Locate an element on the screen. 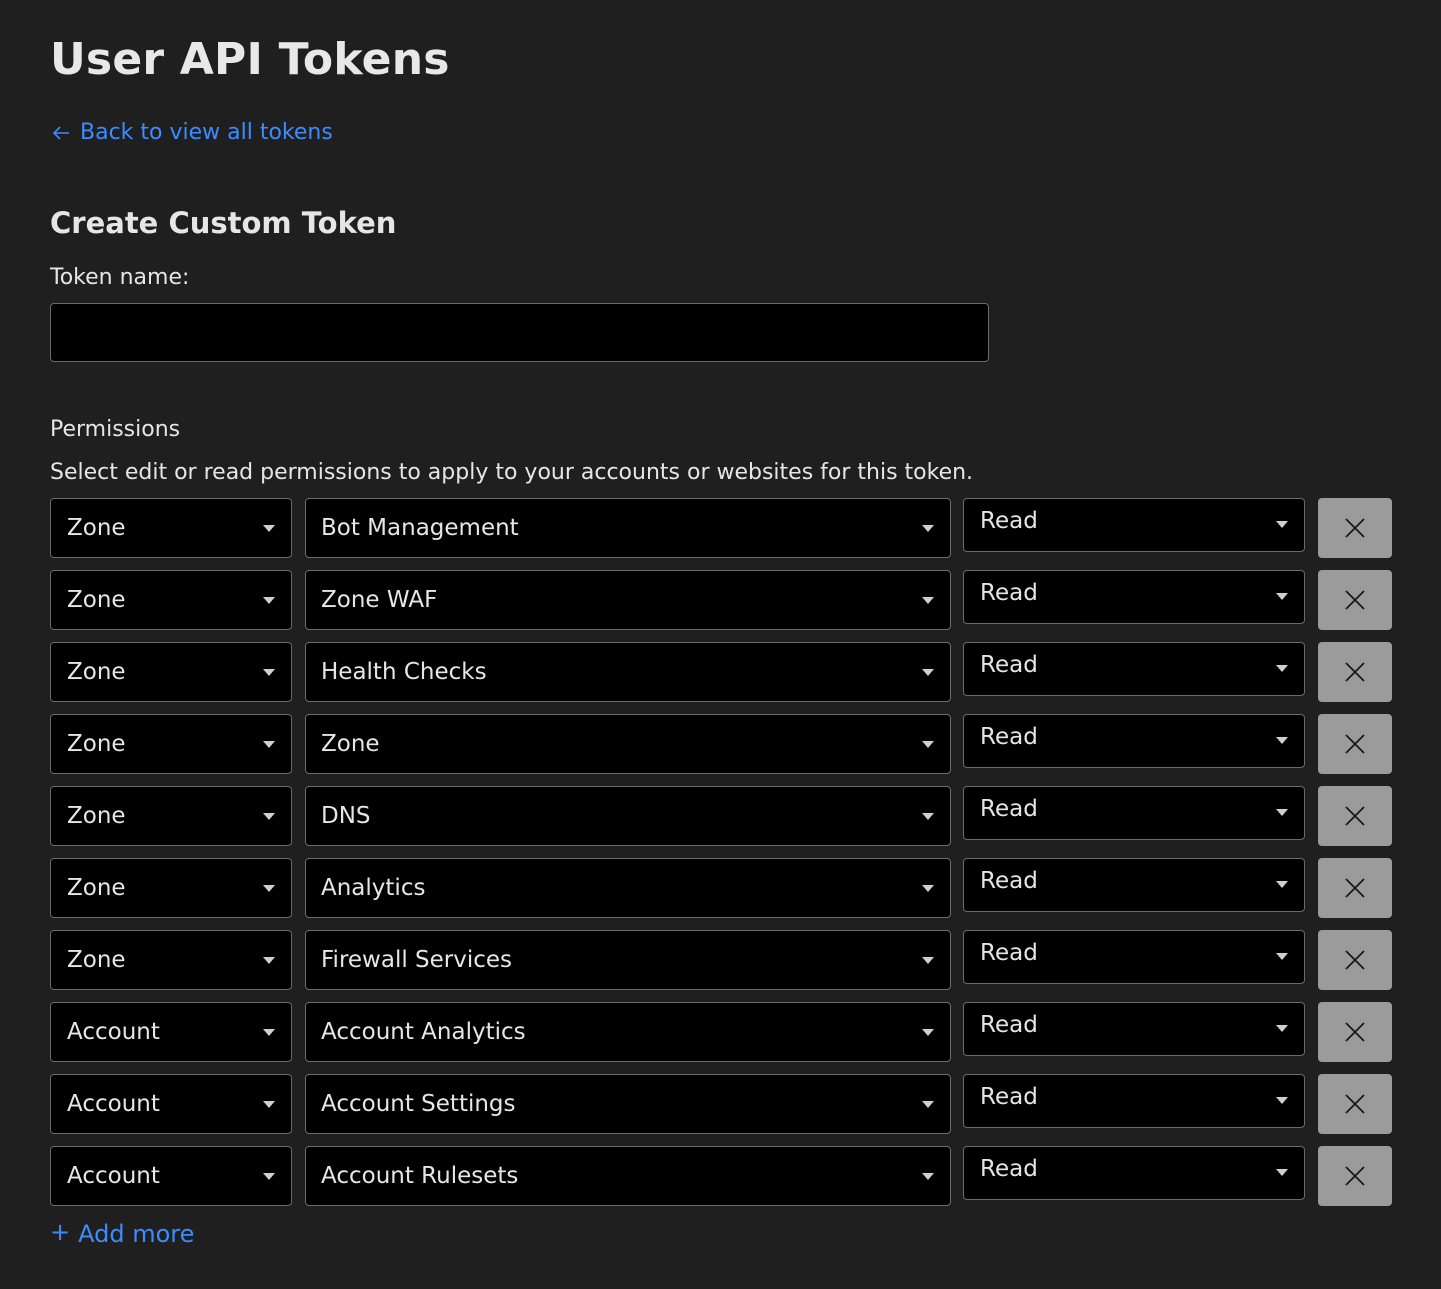 The height and width of the screenshot is (1289, 1441). back-link: Back to view all tokens is located at coordinates (191, 132).